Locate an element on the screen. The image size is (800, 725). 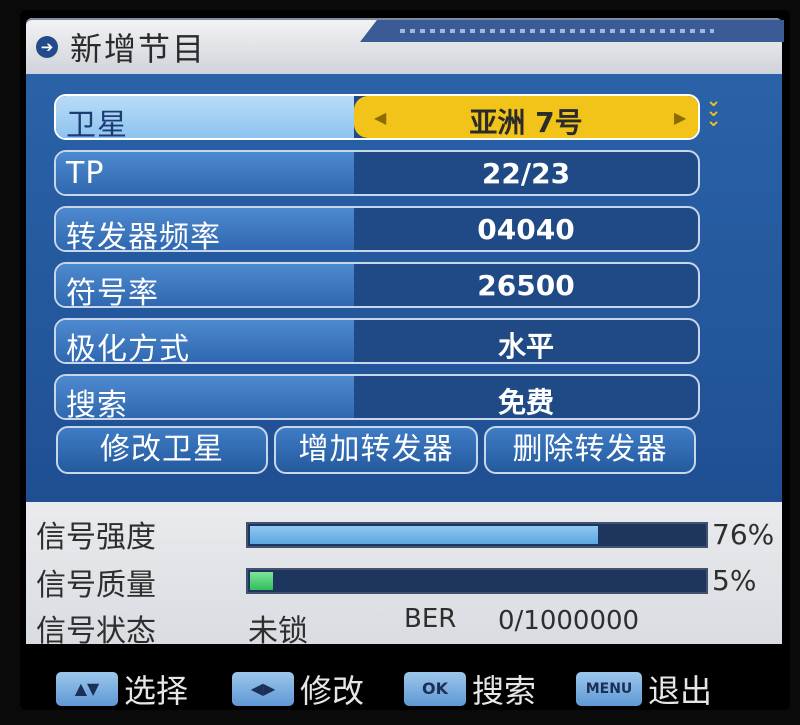
ber-label: BER is located at coordinates (430, 619).